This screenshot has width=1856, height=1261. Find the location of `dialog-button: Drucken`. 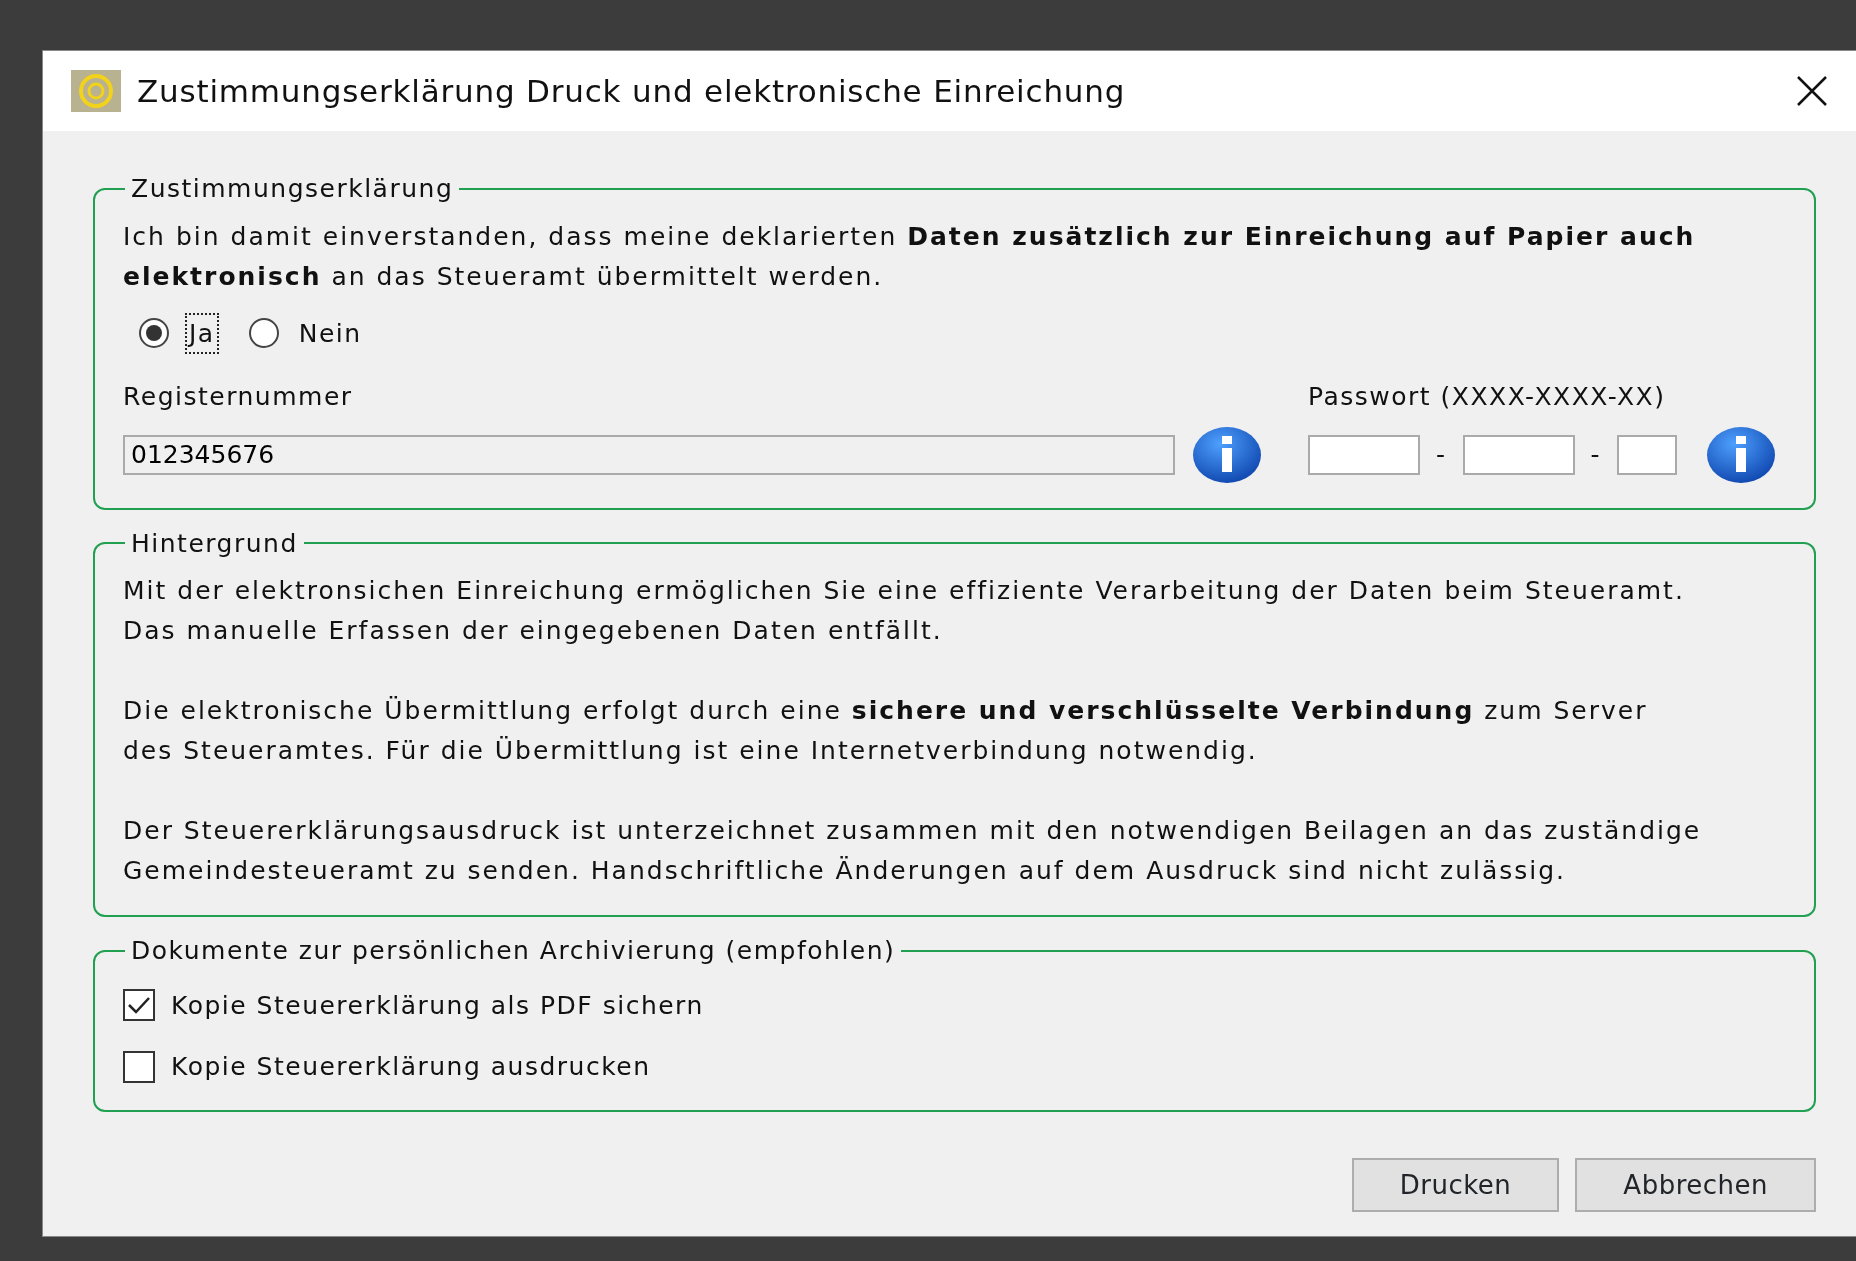

dialog-button: Drucken is located at coordinates (1455, 1185).